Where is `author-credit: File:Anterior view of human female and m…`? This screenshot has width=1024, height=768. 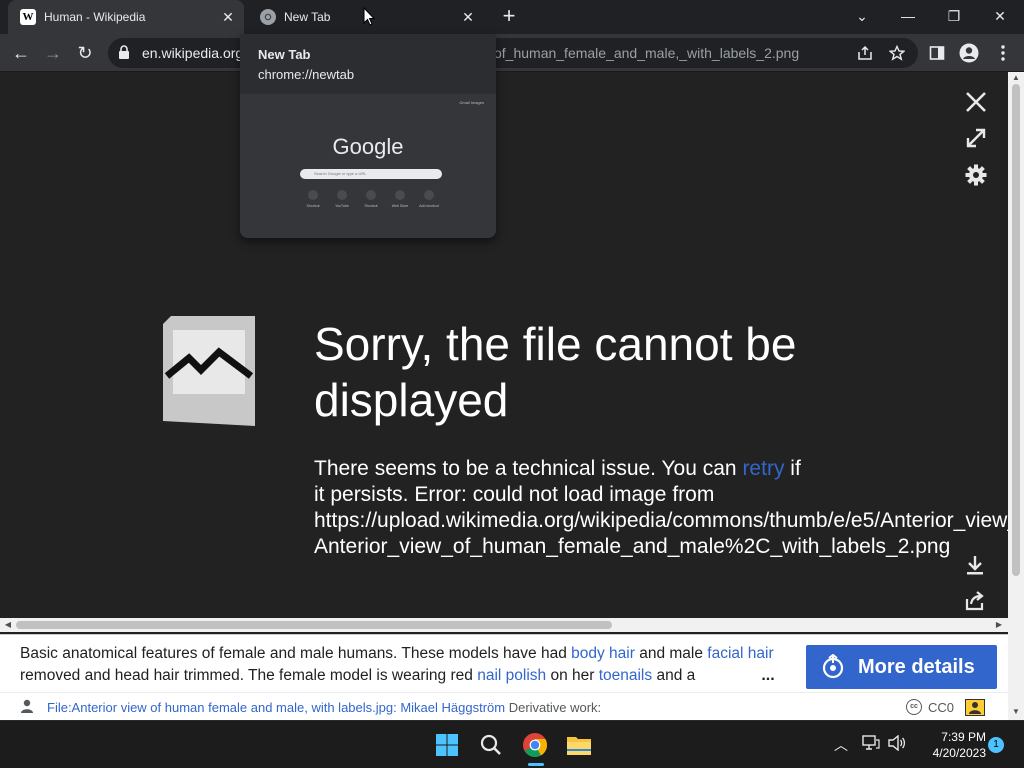 author-credit: File:Anterior view of human female and m… is located at coordinates (504, 706).